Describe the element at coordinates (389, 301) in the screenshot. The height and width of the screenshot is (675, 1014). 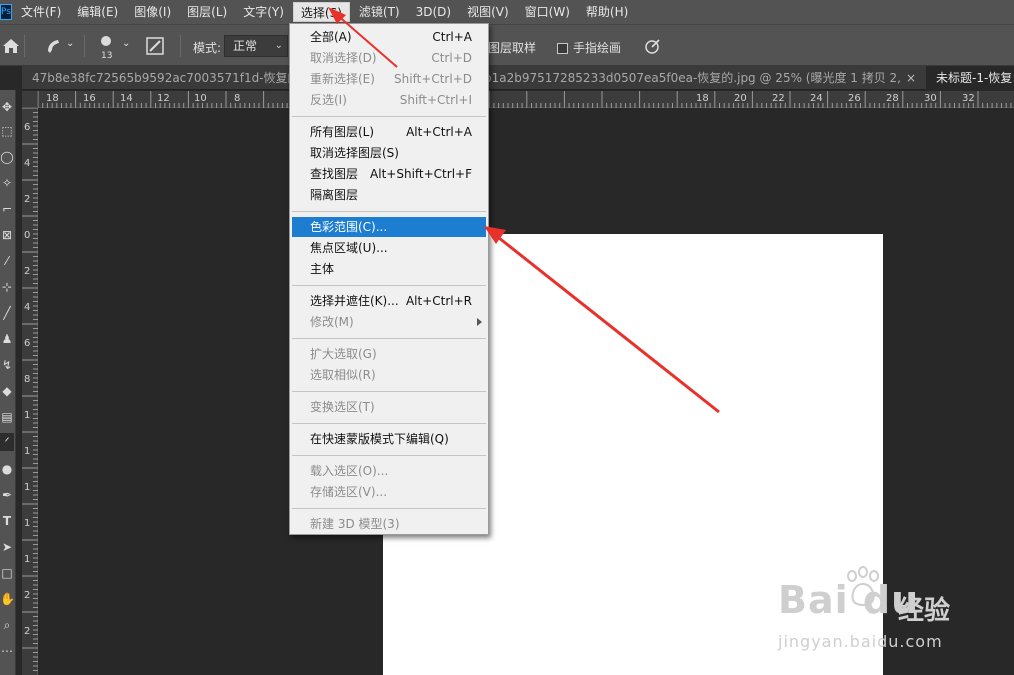
I see `menu-item: 选择并遮住(K)... Alt+Ctrl+R` at that location.